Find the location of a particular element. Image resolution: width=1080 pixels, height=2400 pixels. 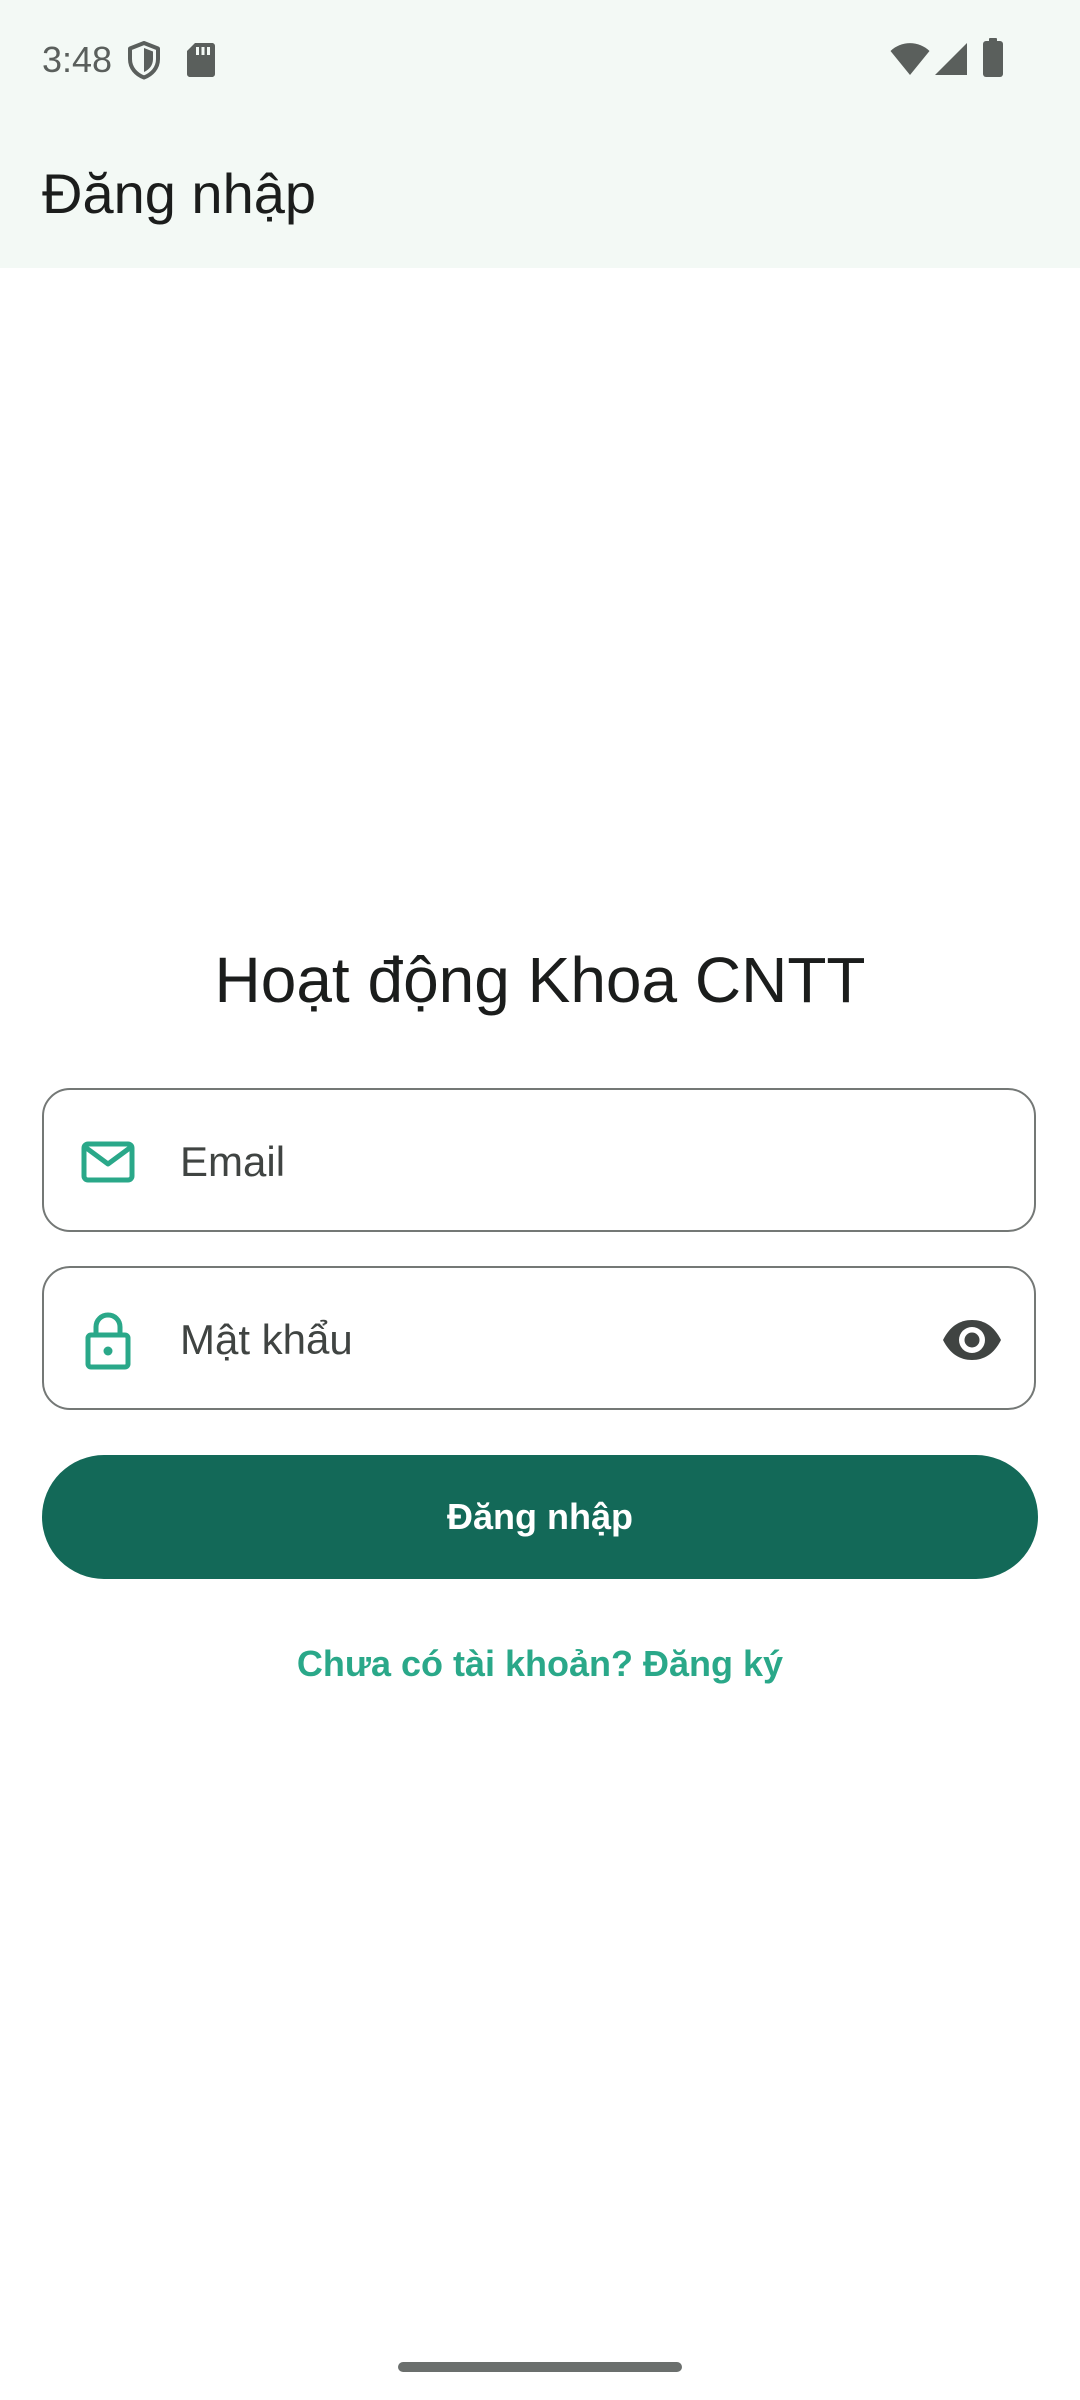

wifi-icon is located at coordinates (910, 59).